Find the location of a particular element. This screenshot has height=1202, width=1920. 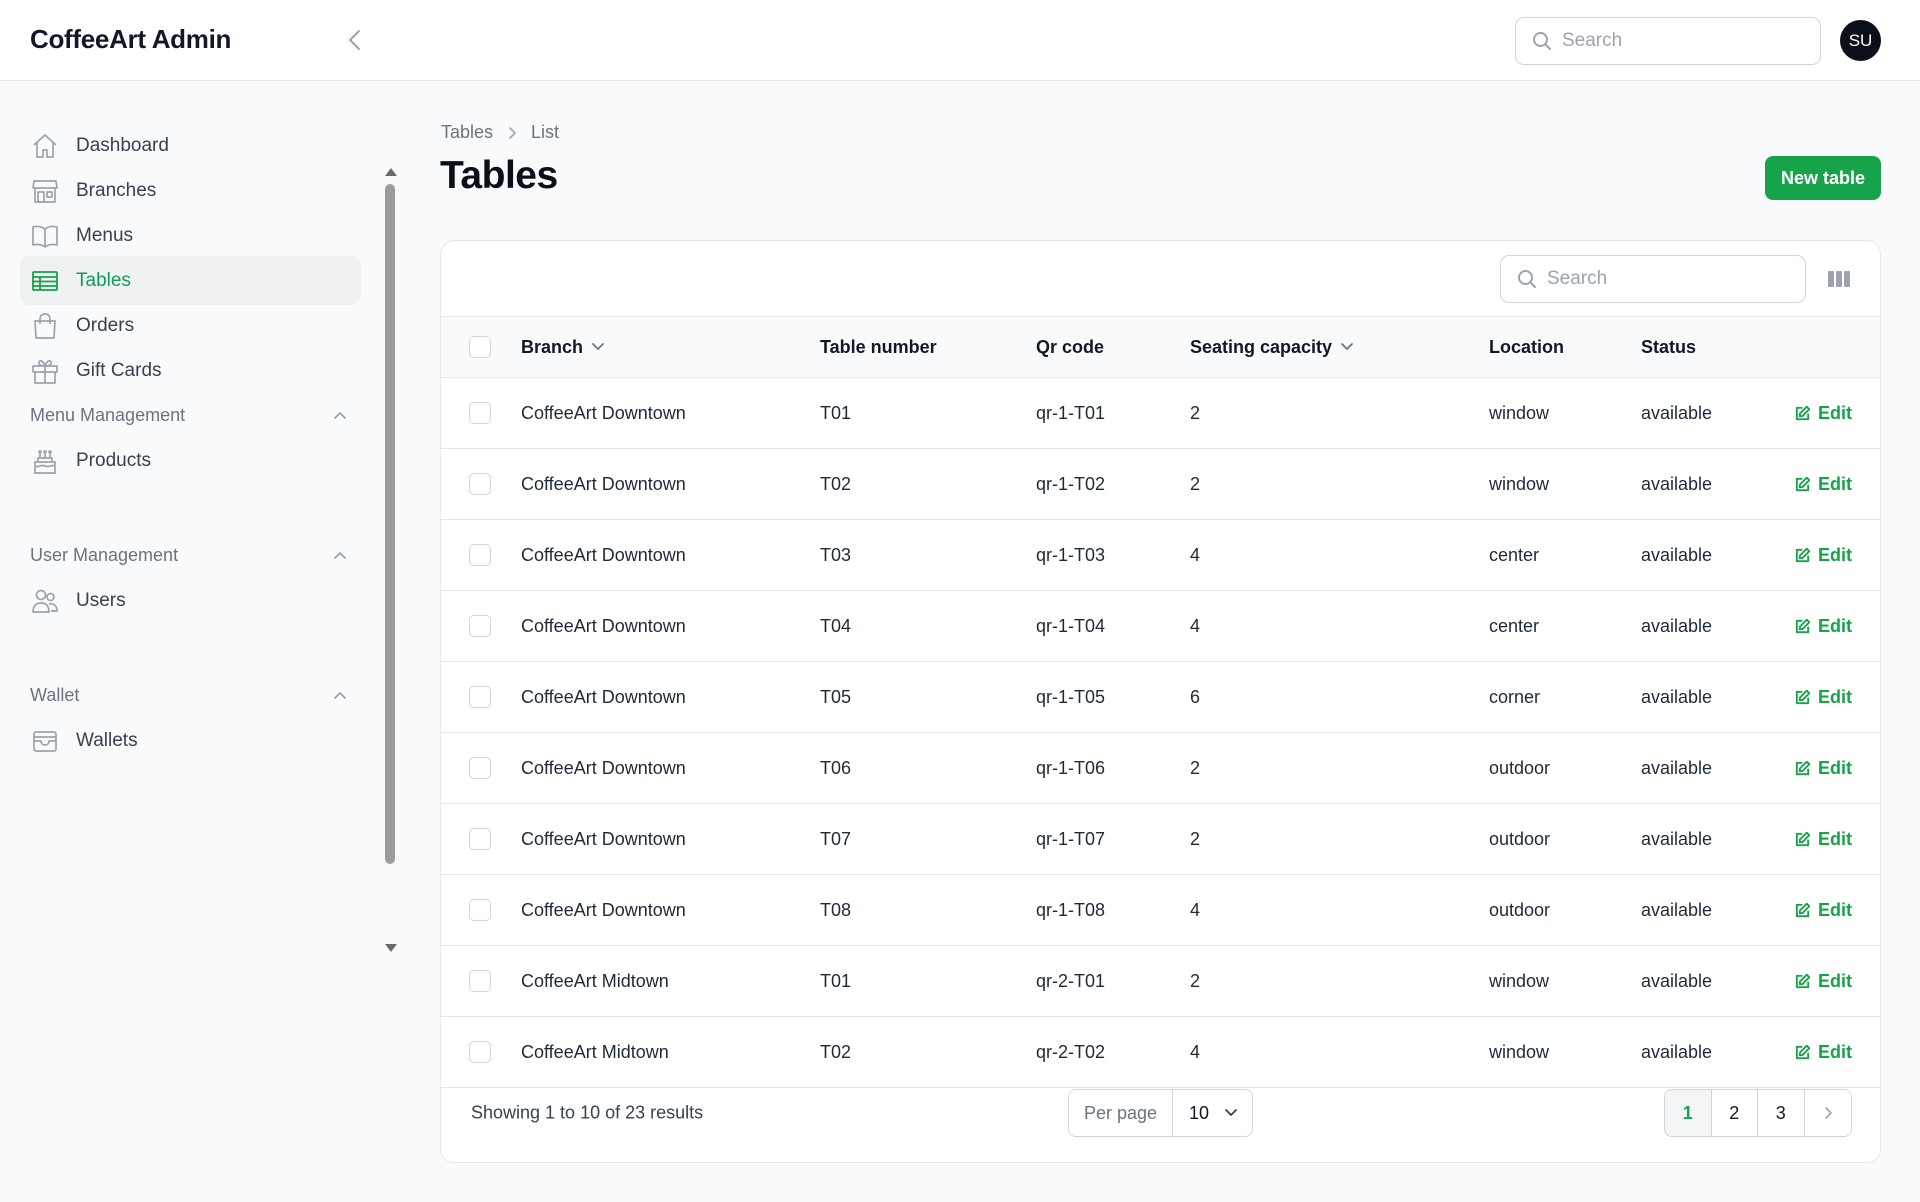

select-all-checkbox is located at coordinates (480, 347).